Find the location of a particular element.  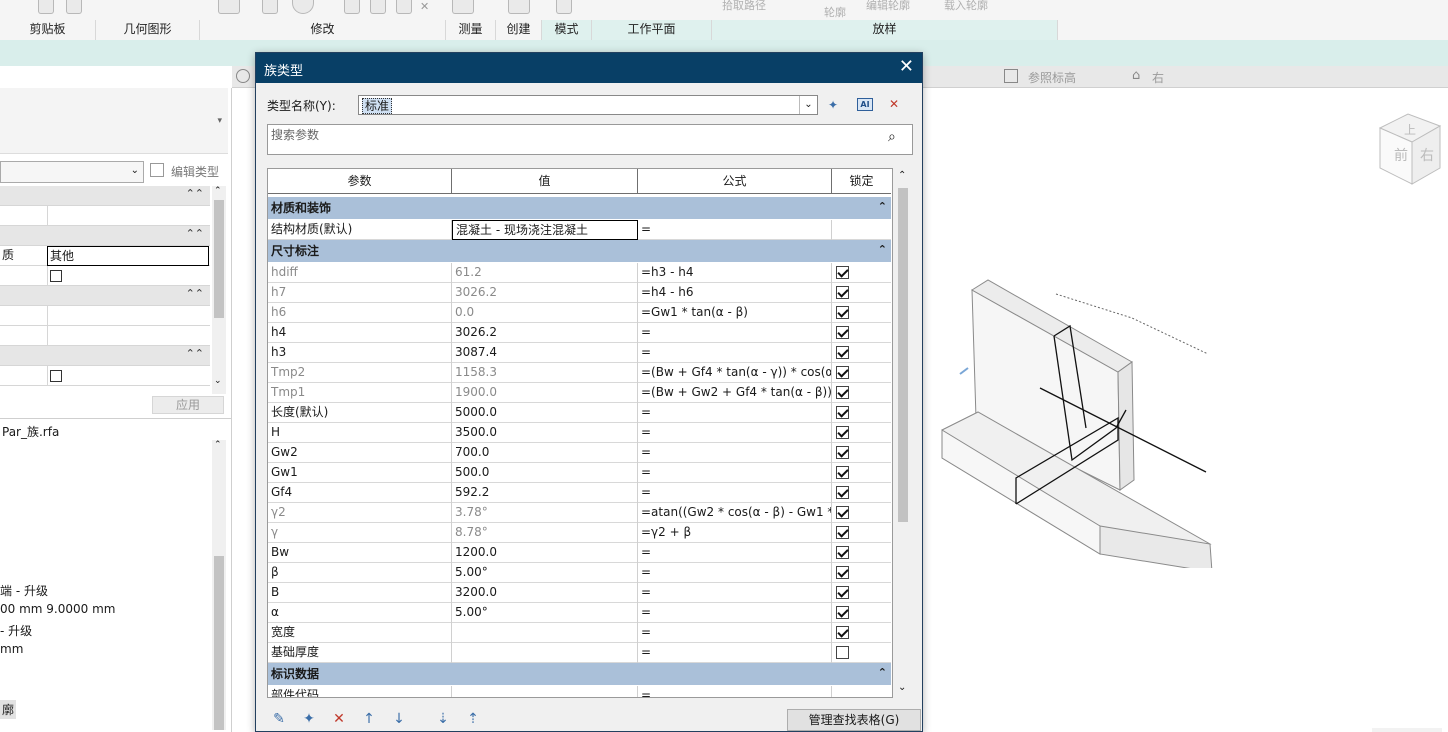

table-row: h3 3087.4 = is located at coordinates (579, 353).